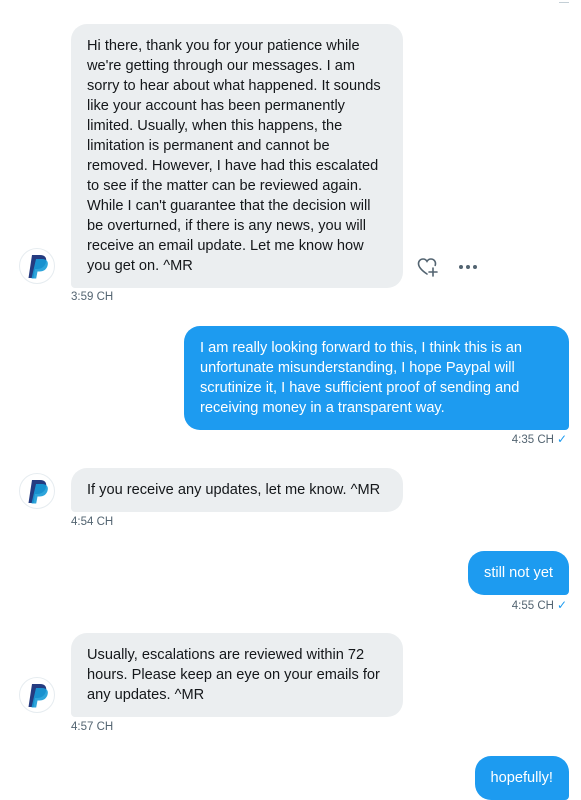  What do you see at coordinates (564, 1) in the screenshot?
I see `top-edge-divider` at bounding box center [564, 1].